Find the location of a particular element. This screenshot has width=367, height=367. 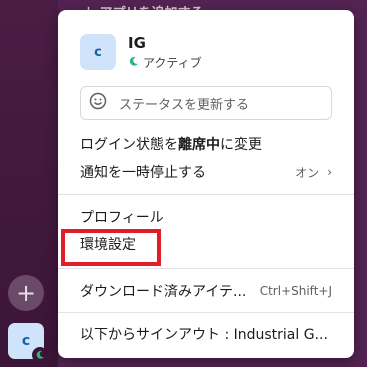

profile-item: プロフィール is located at coordinates (206, 217).